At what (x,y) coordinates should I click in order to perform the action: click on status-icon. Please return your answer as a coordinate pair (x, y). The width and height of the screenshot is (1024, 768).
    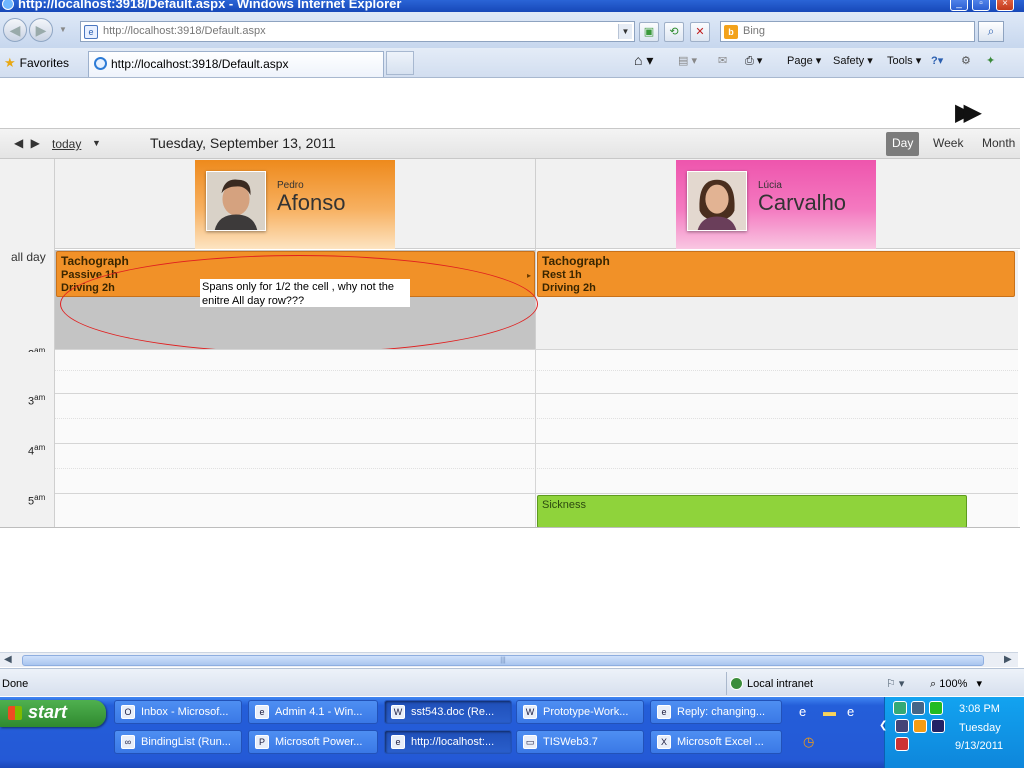
    Looking at the image, I should click on (936, 708).